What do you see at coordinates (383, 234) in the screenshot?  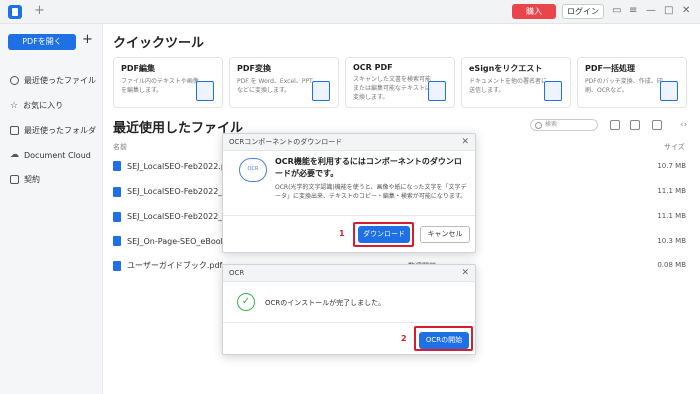 I see `download-highlight-frame` at bounding box center [383, 234].